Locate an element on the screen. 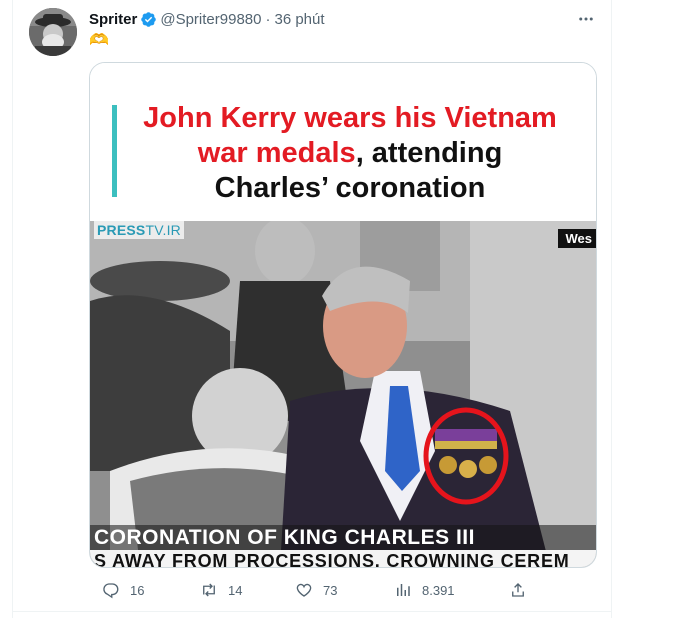 The width and height of the screenshot is (689, 618). lower-third-caption: CORONATION OF KING CHARLES III is located at coordinates (343, 537).